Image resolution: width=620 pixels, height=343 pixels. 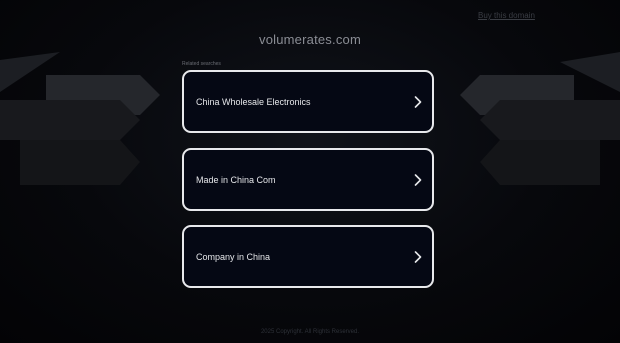 I want to click on related-search-card: Made in China Com, so click(x=308, y=179).